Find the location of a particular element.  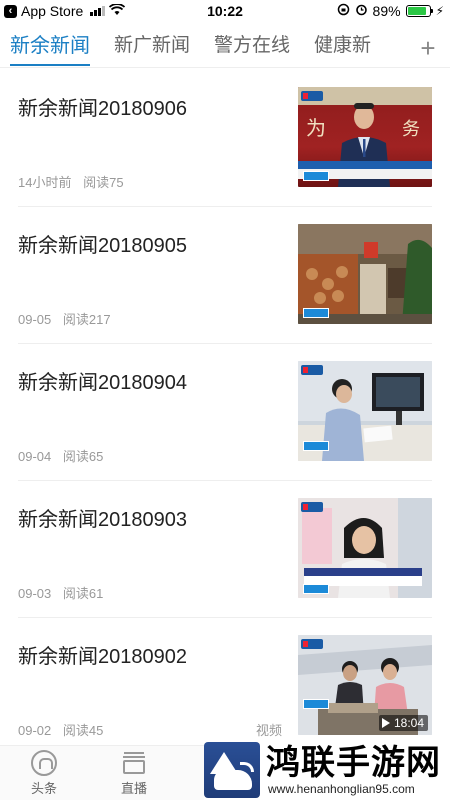

desk-scene is located at coordinates (365, 411).